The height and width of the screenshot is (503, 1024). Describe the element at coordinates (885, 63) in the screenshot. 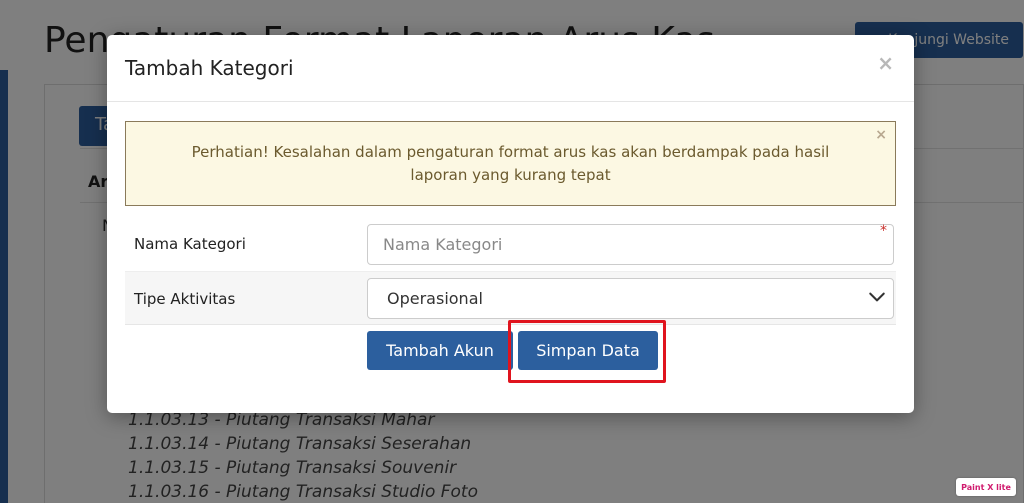

I see `close-icon: ×` at that location.